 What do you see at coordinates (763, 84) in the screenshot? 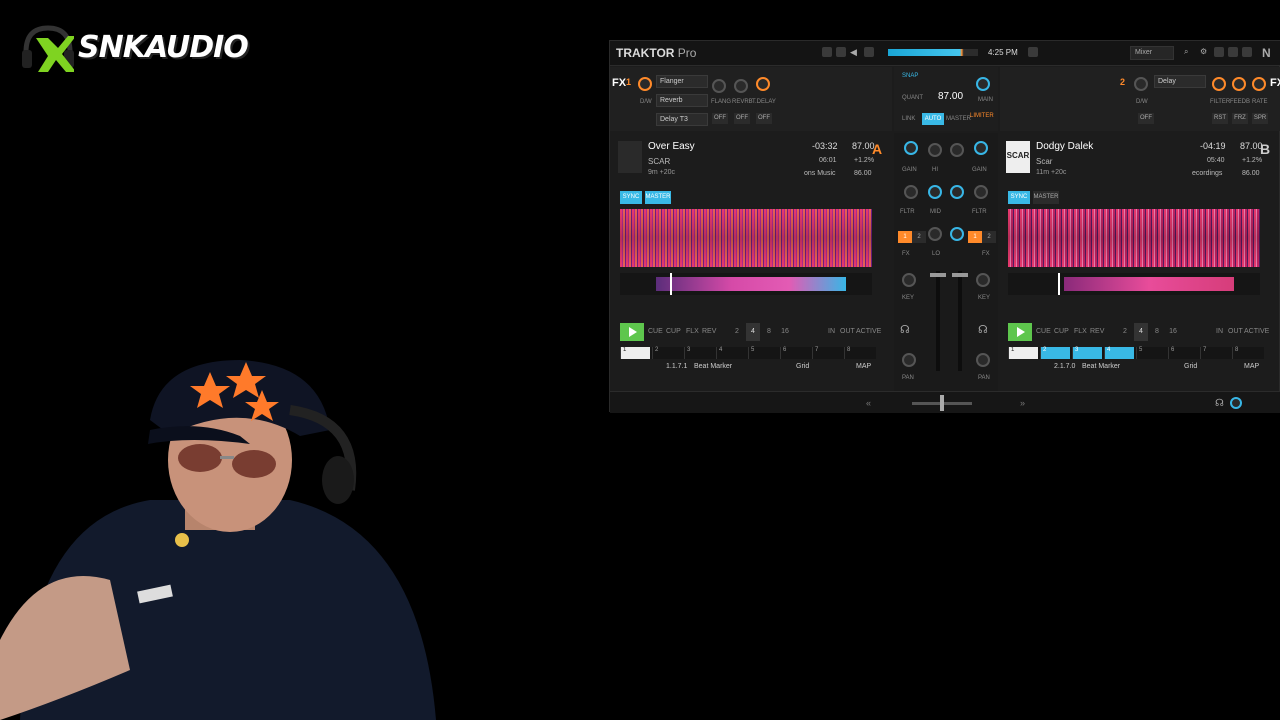
I see `delay-knob` at bounding box center [763, 84].